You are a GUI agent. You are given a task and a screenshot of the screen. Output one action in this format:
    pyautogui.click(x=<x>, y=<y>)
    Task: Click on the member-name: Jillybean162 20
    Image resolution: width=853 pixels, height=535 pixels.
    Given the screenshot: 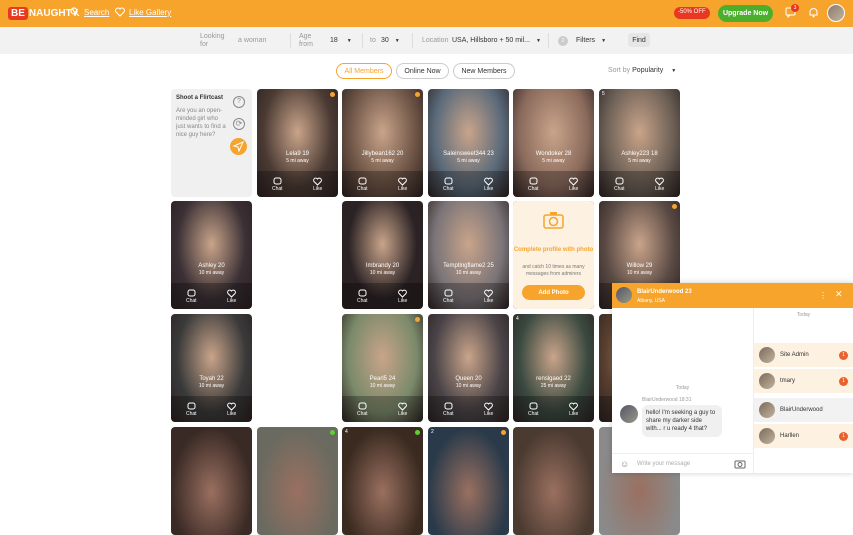 What is the action you would take?
    pyautogui.click(x=382, y=154)
    